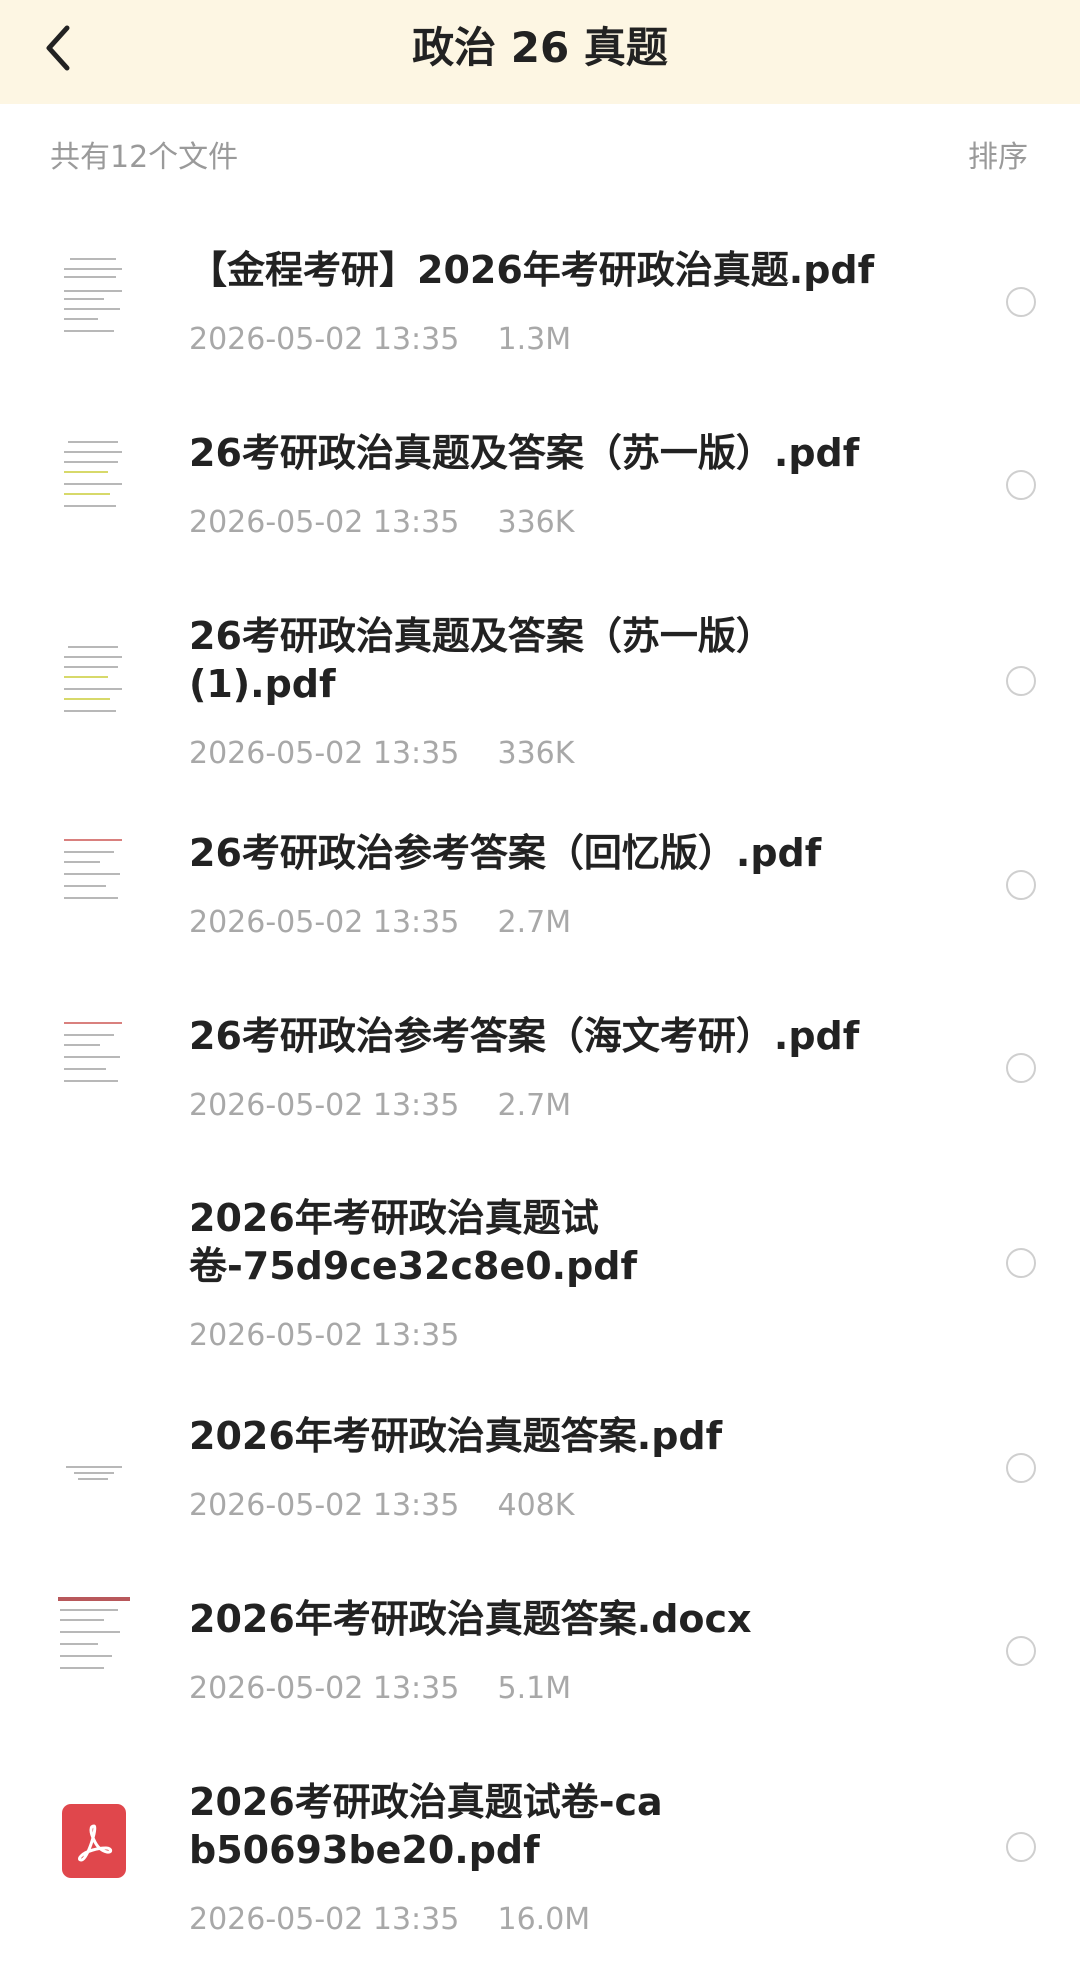 This screenshot has height=1963, width=1080. Describe the element at coordinates (534, 1688) in the screenshot. I see `file-size: 5.1M` at that location.